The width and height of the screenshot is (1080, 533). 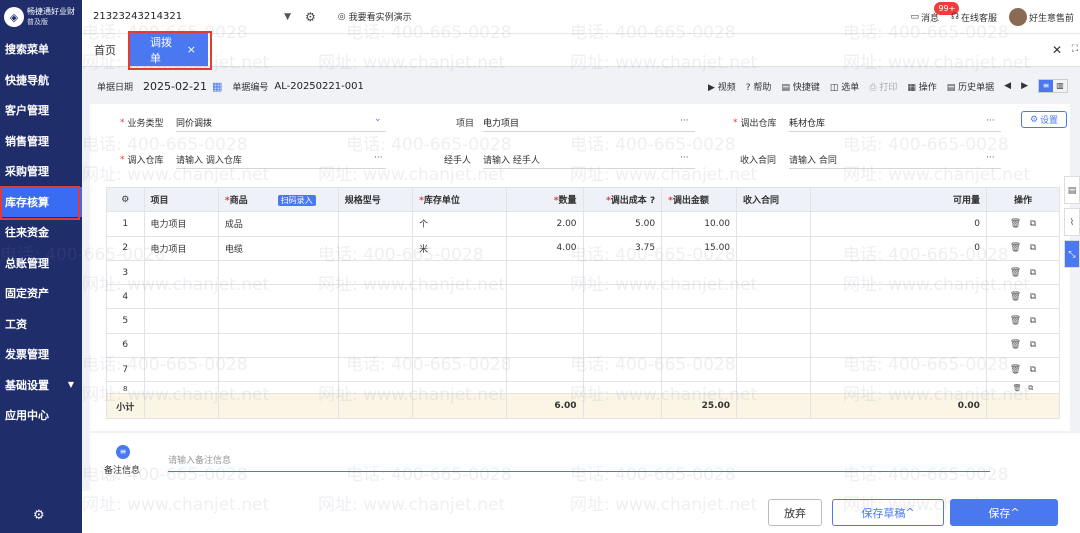 I want to click on expand-icon: ⛶, so click(x=1075, y=49).